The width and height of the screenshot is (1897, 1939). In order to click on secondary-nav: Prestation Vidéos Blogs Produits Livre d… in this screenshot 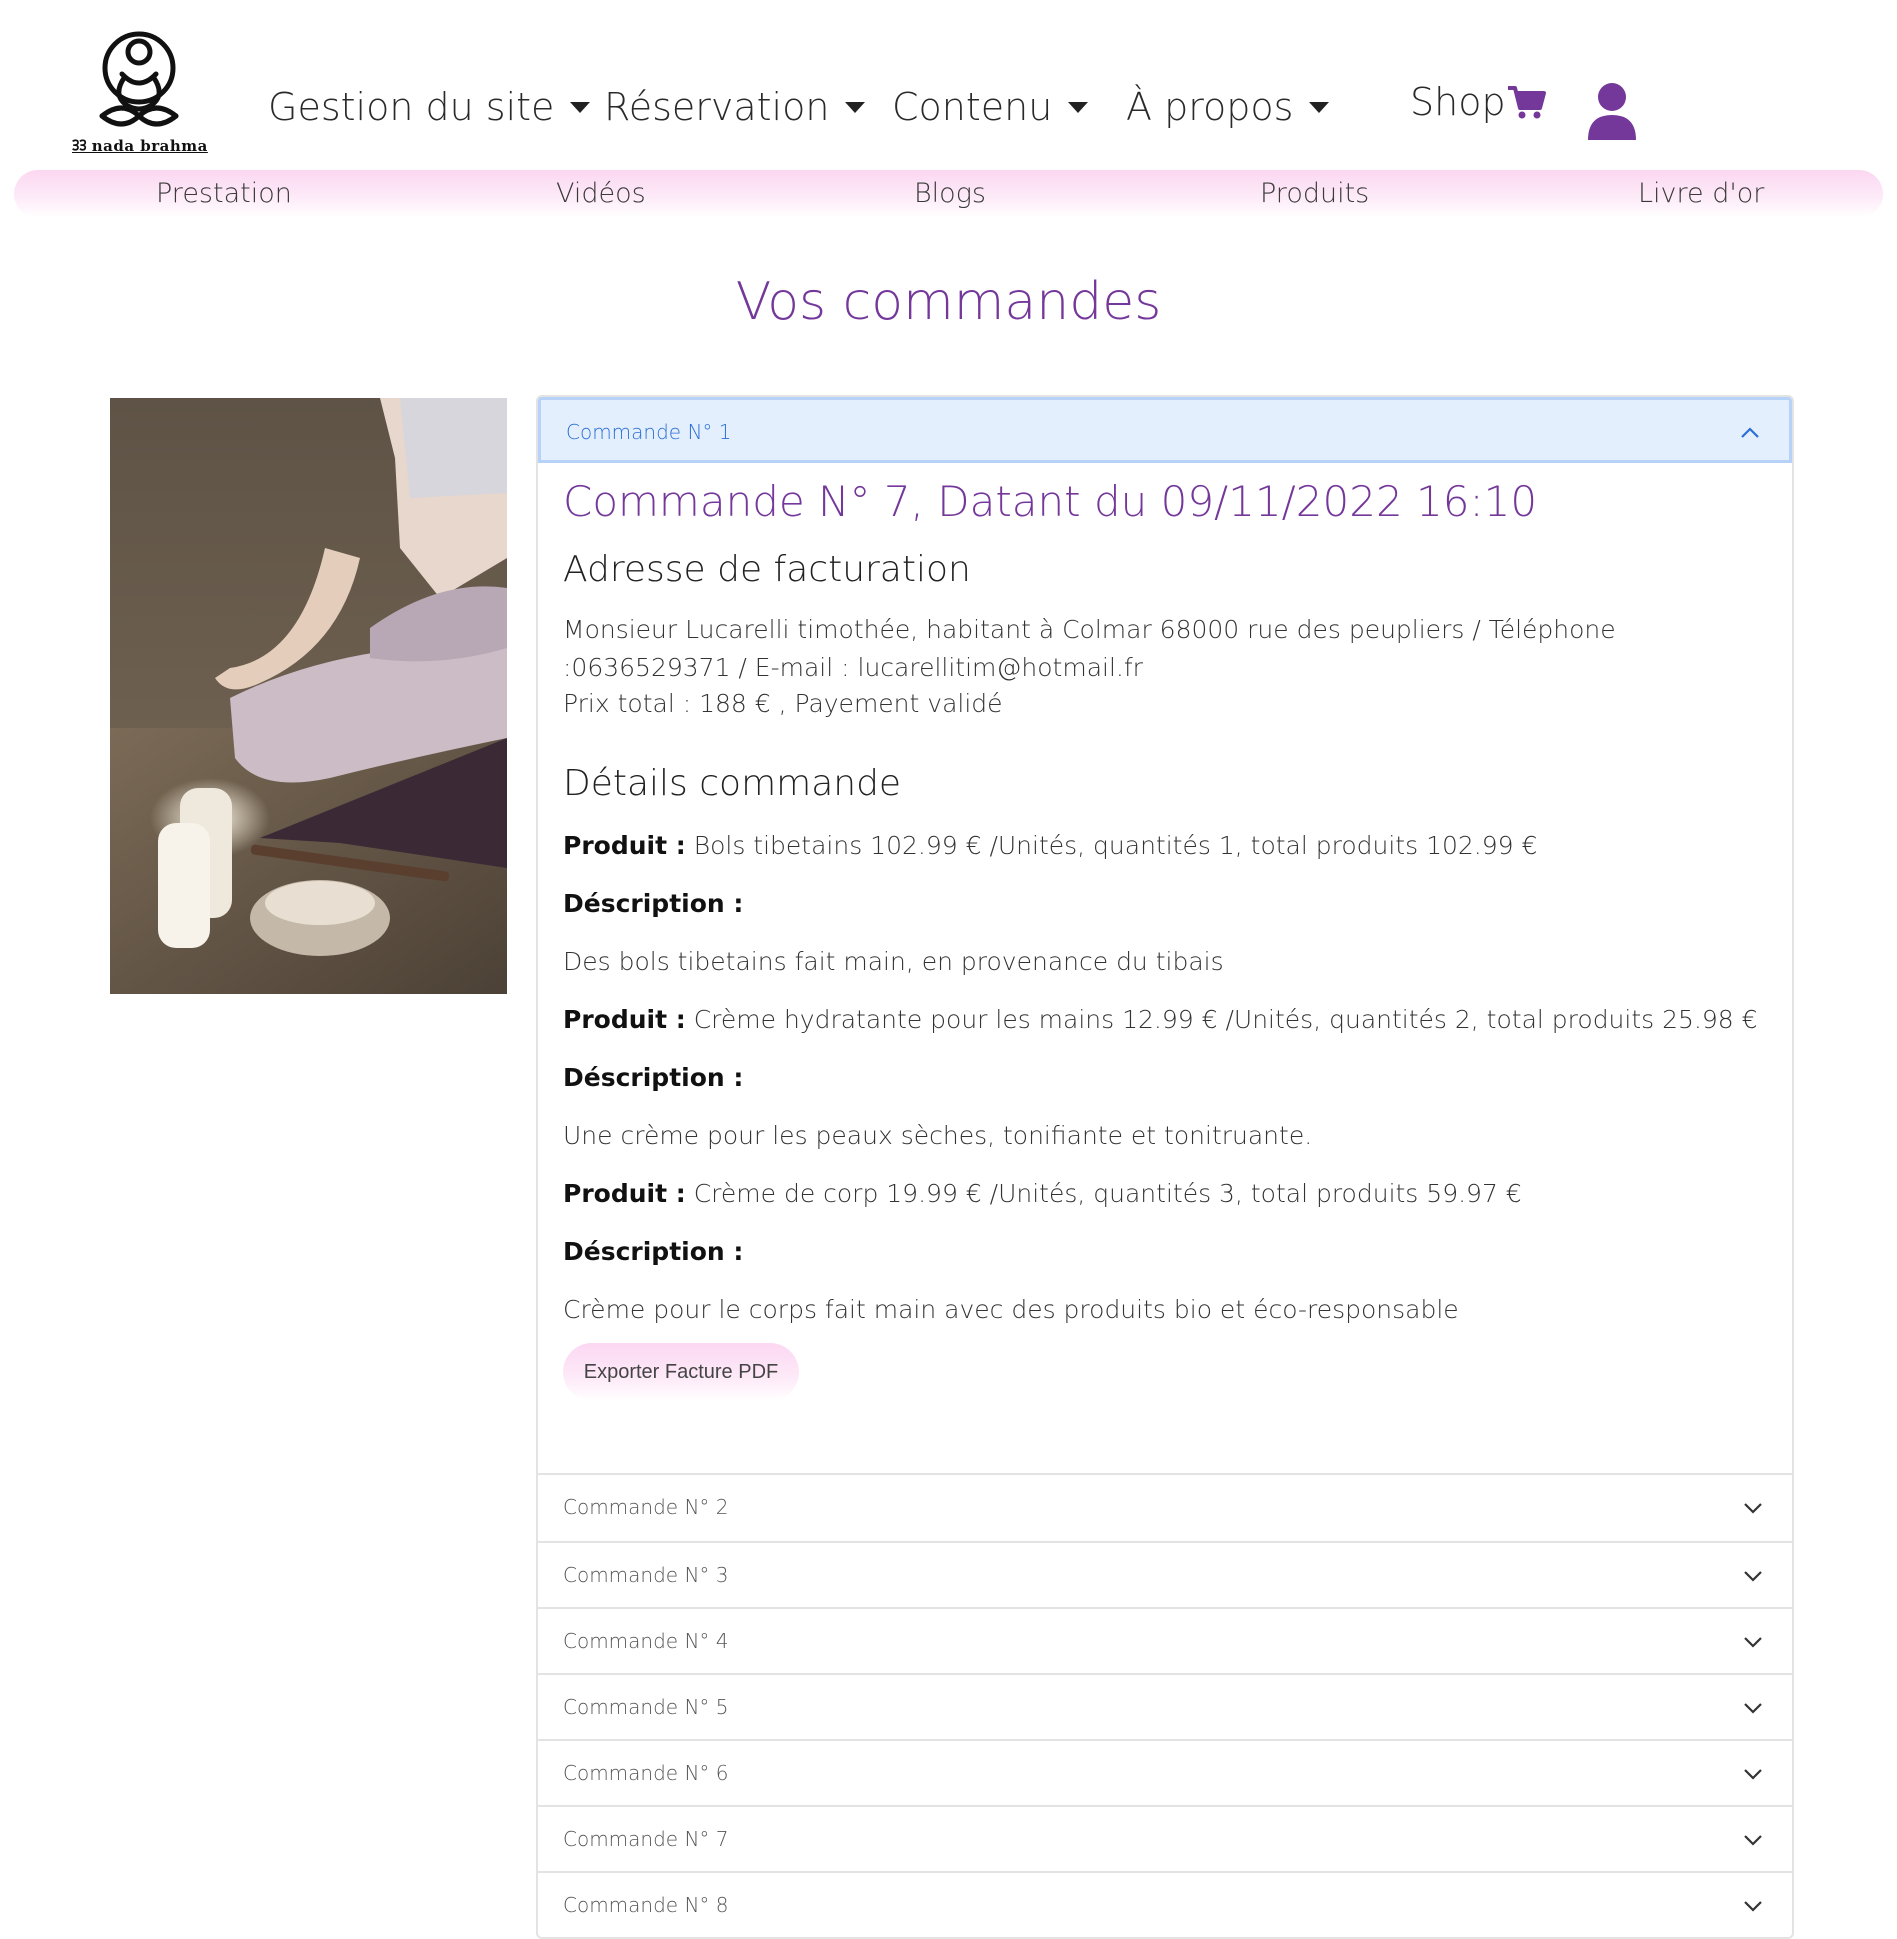, I will do `click(948, 194)`.